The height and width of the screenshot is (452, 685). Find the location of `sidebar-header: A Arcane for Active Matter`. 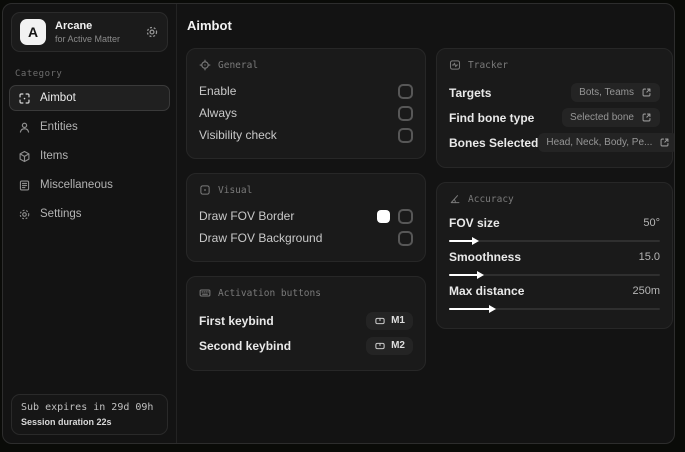

sidebar-header: A Arcane for Active Matter is located at coordinates (89, 32).